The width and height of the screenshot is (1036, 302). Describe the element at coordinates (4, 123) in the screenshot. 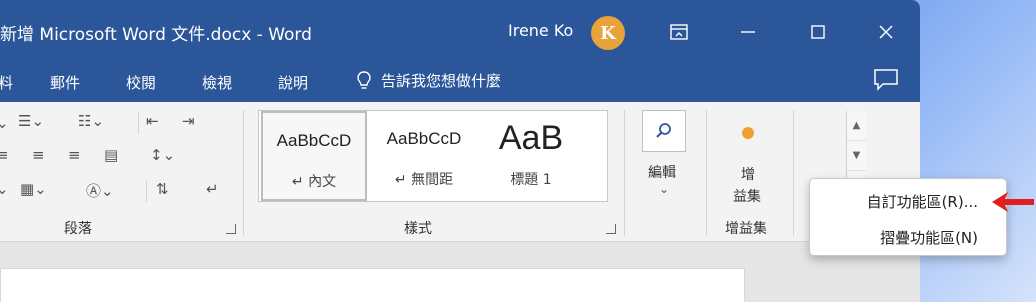

I see `list-dropdown-icon: ⌄` at that location.